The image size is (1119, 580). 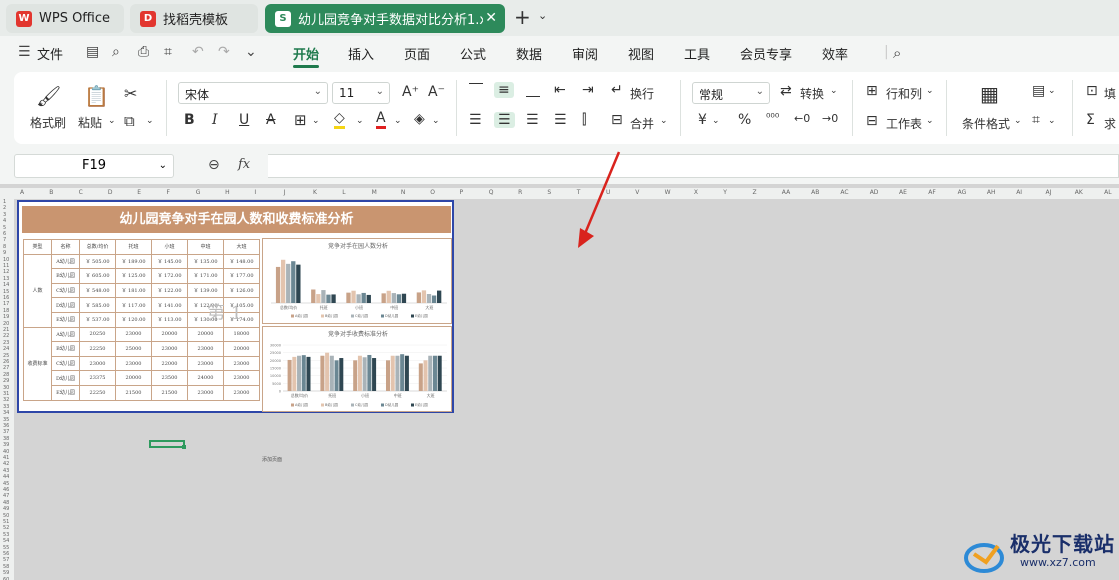 What do you see at coordinates (6, 413) in the screenshot?
I see `row-header: 34` at bounding box center [6, 413].